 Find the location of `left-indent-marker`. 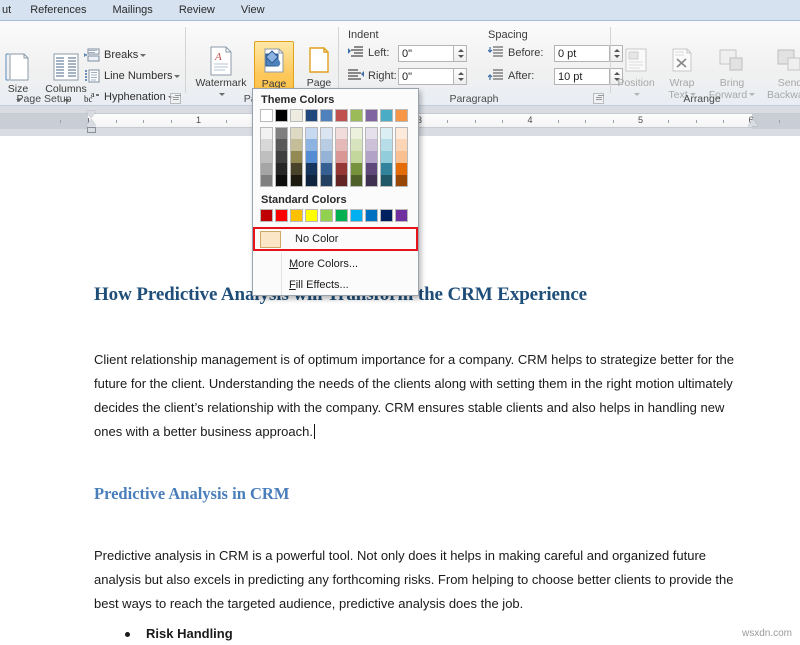

left-indent-marker is located at coordinates (91, 130).